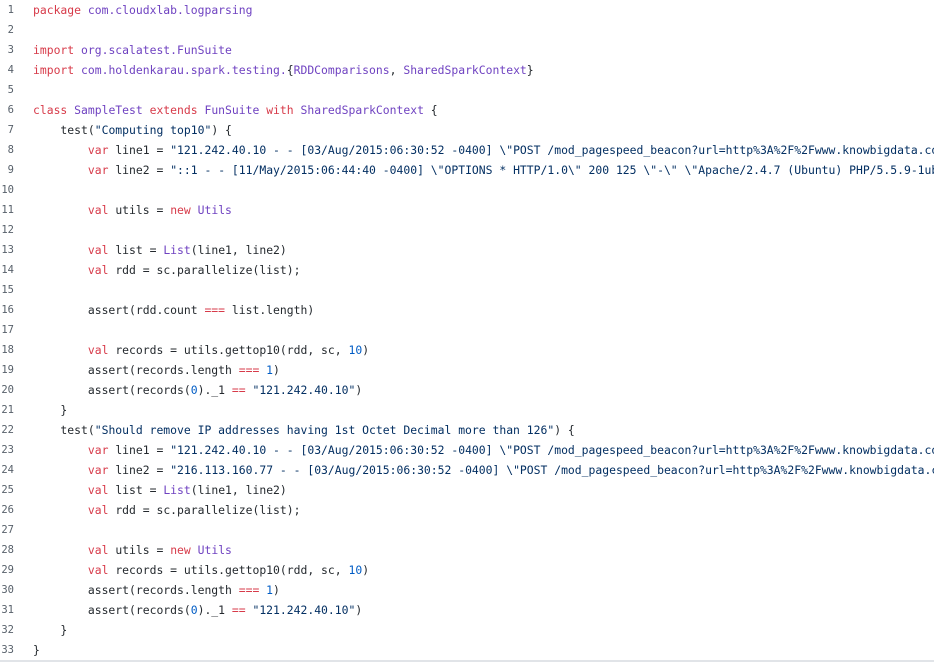 Image resolution: width=934 pixels, height=662 pixels. Describe the element at coordinates (7, 250) in the screenshot. I see `line-number: 13` at that location.